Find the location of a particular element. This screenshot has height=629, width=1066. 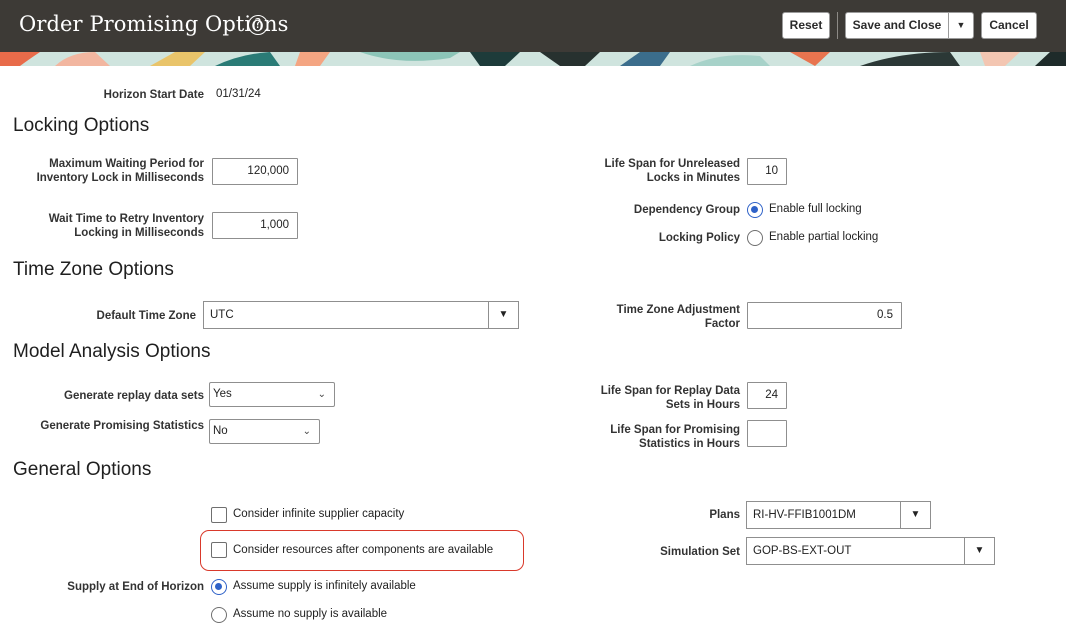

save-menu-caret-icon: ▼ is located at coordinates (961, 25).